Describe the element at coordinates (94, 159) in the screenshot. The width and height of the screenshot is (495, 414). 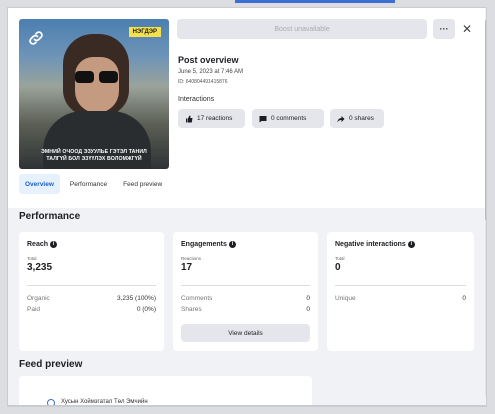
I see `thumbnail-caption-line-2: ТАЛГҮЙ БОЛ ЭЗҮҮЛЭХ ВОЛОМЖГҮЙ` at that location.